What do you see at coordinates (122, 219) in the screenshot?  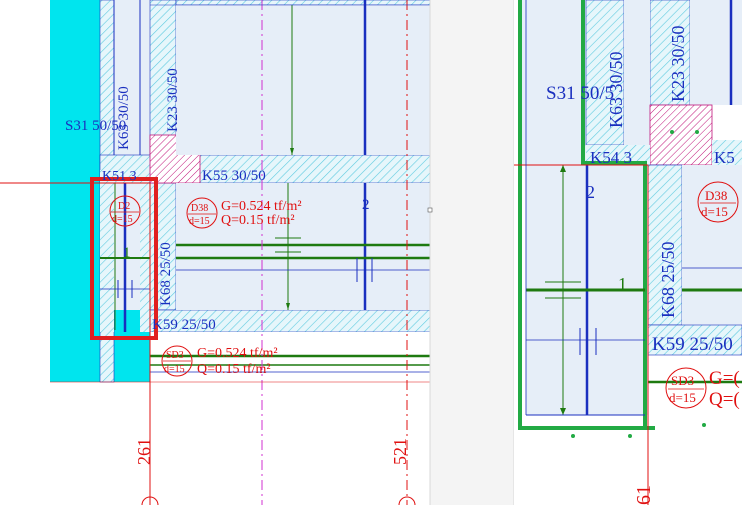 I see `d2-thickness: d=15` at bounding box center [122, 219].